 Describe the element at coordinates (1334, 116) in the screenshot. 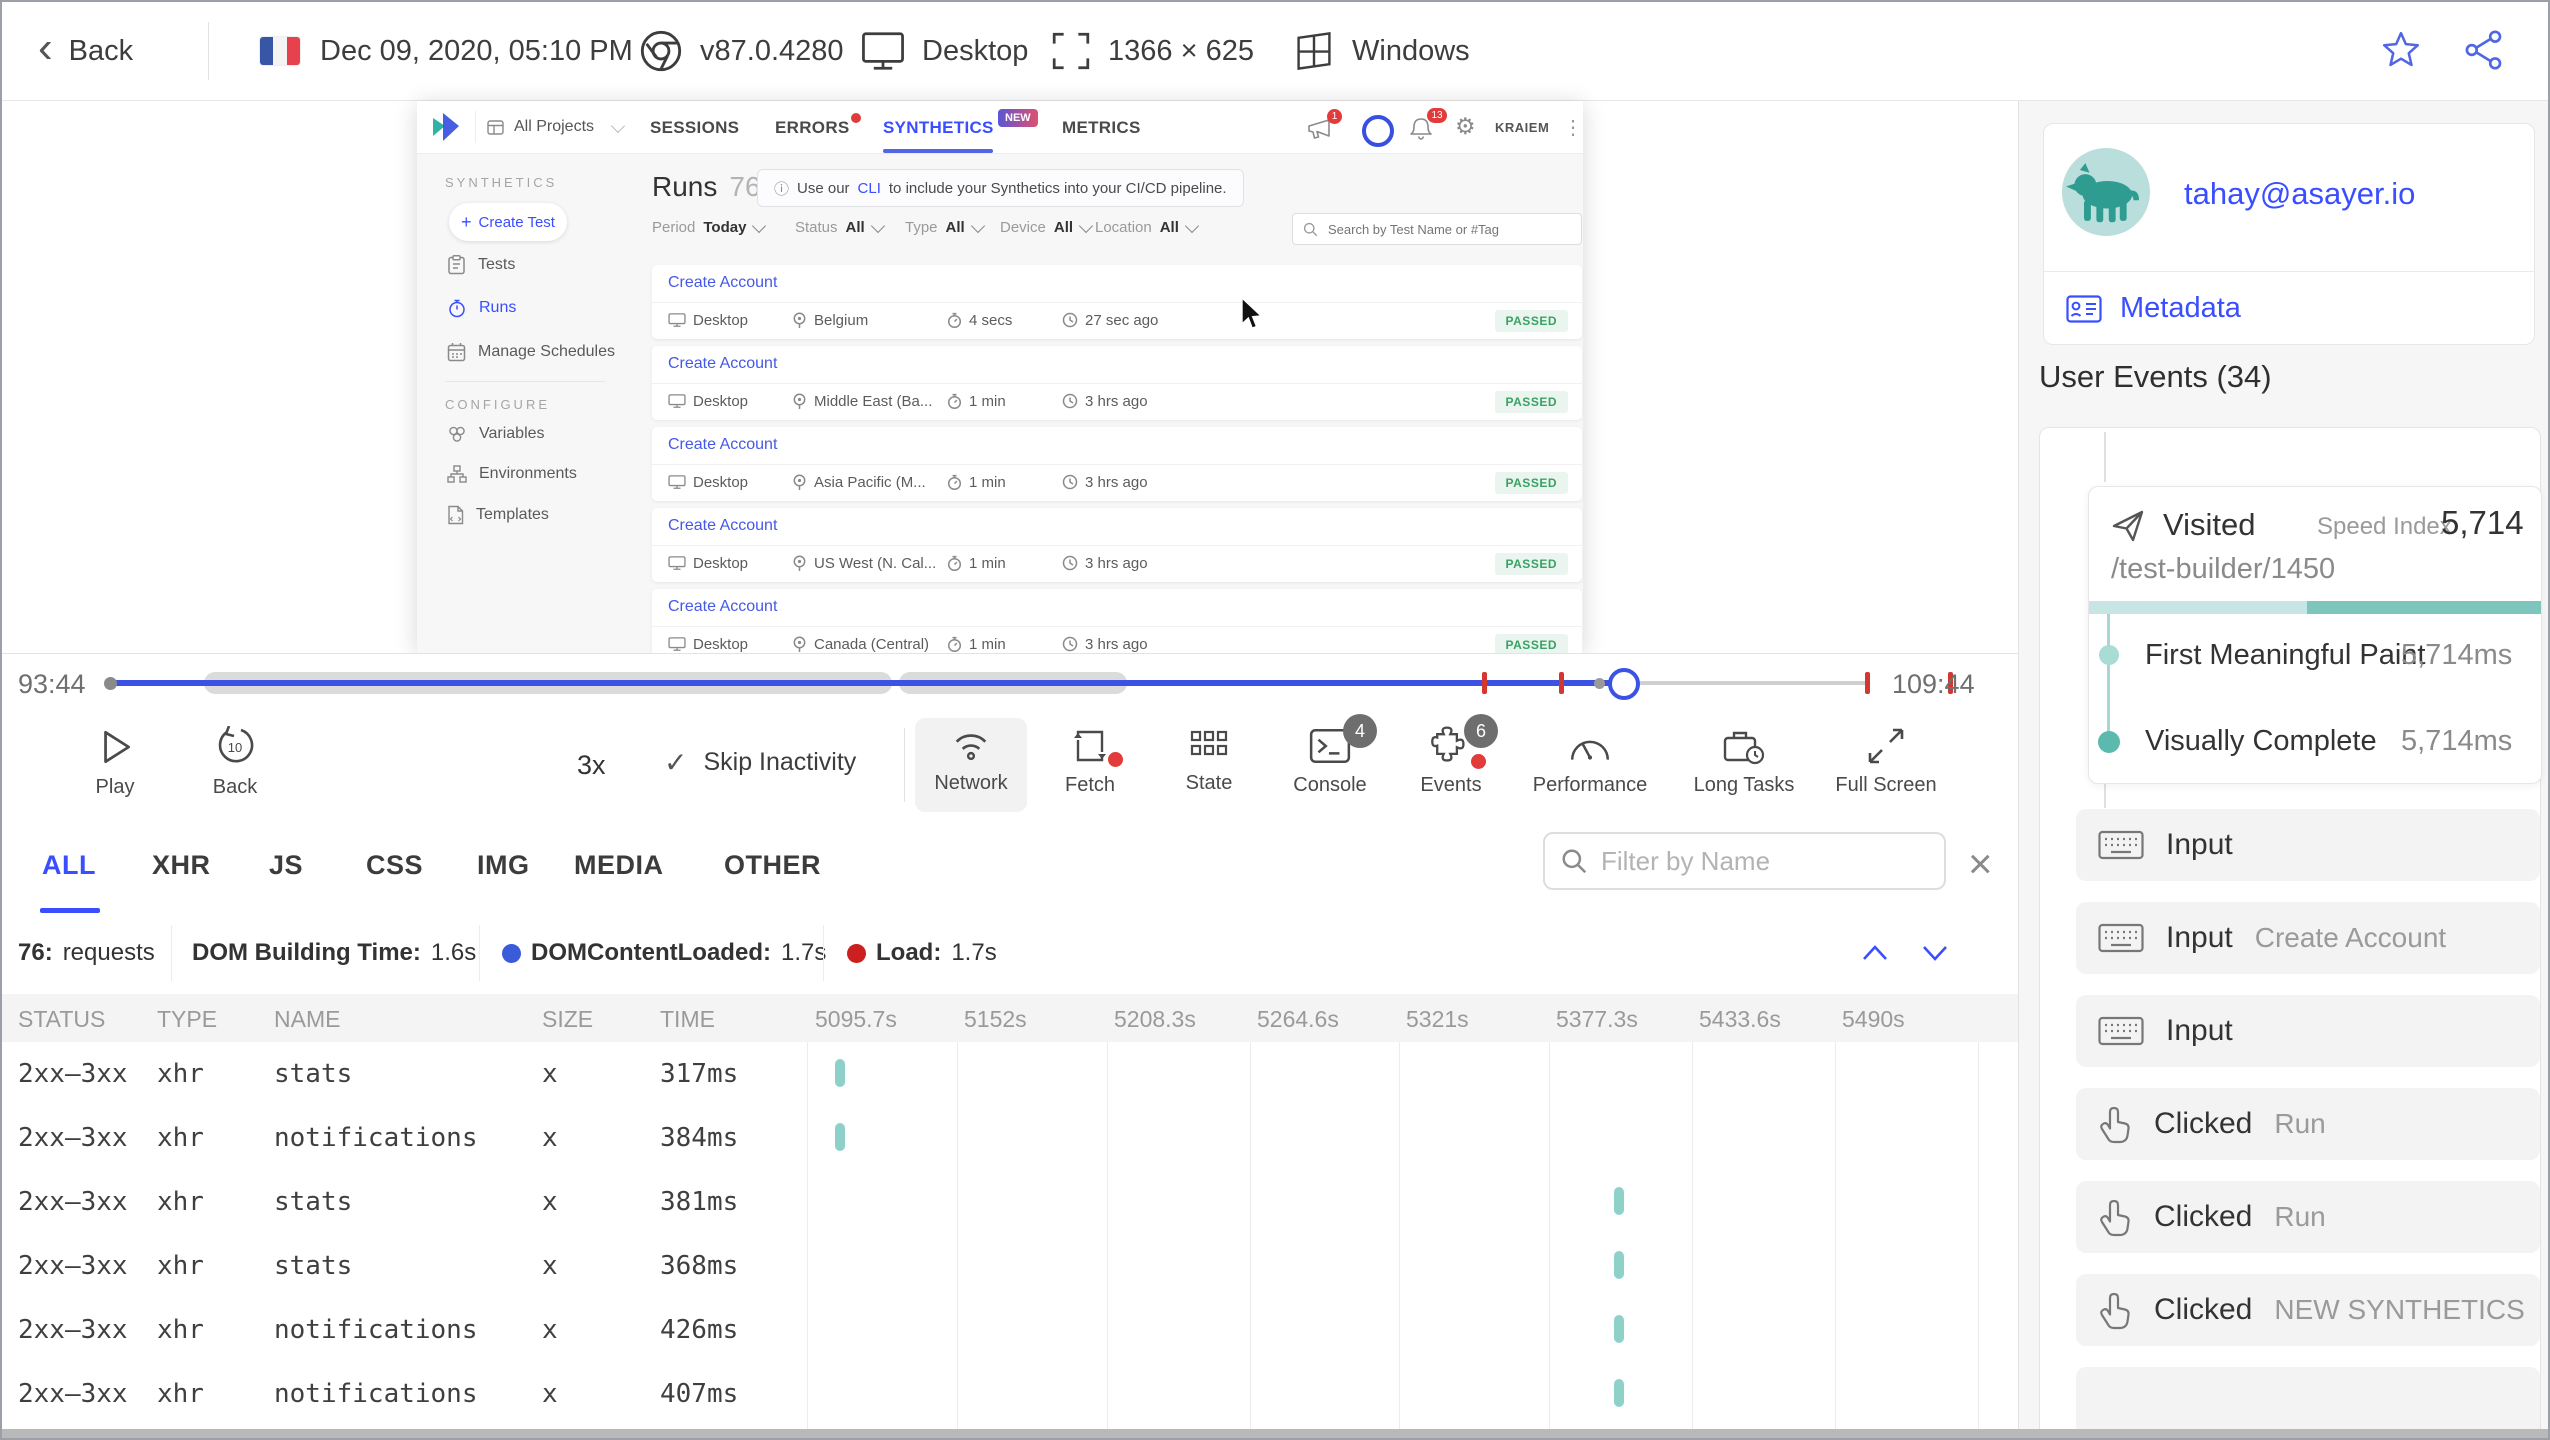

I see `announcements-badge: 1` at that location.